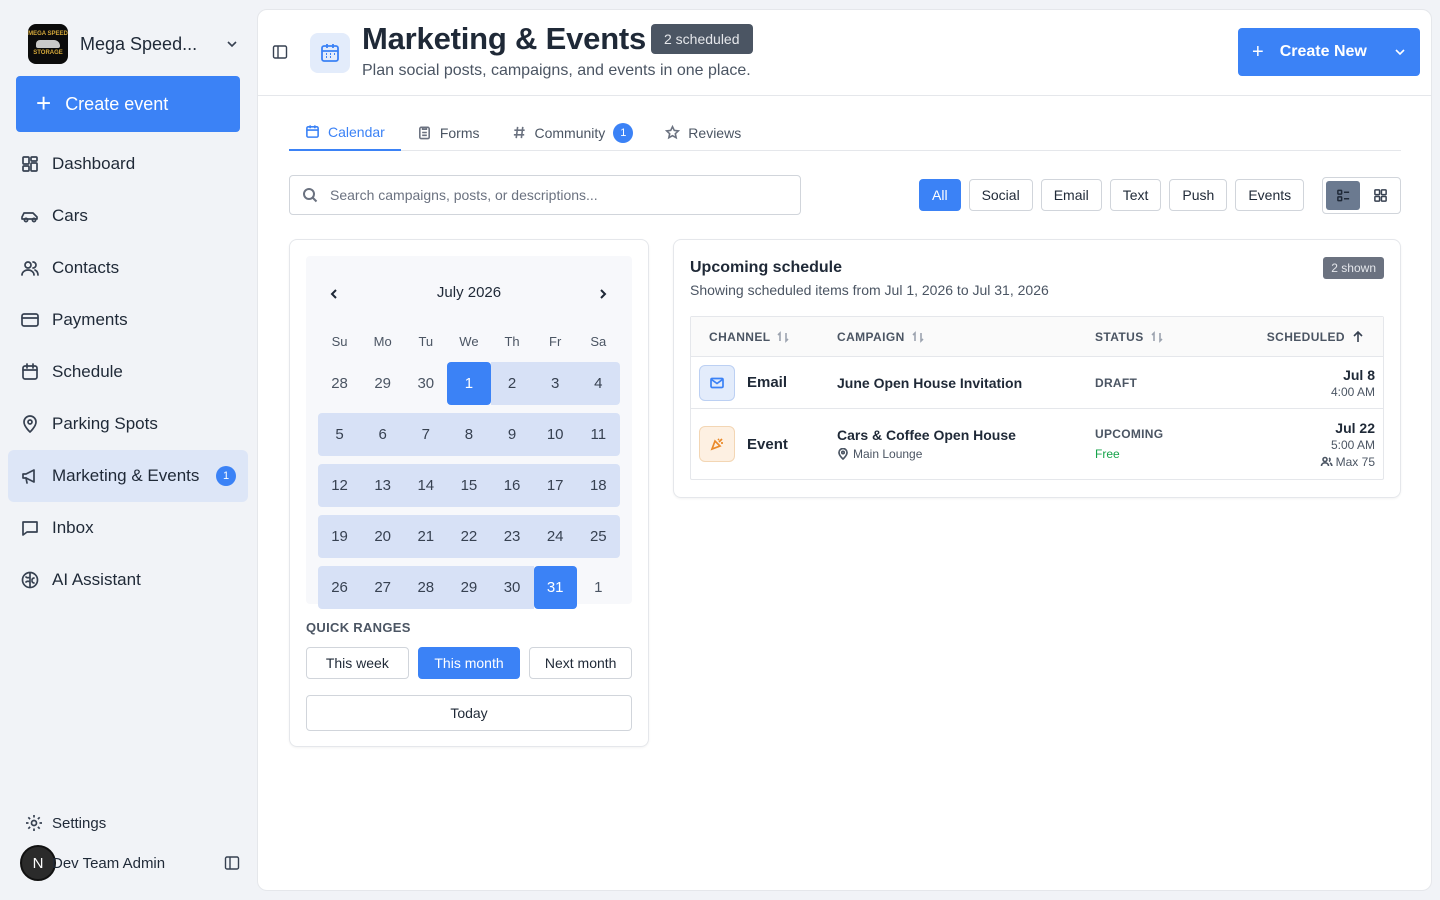  What do you see at coordinates (130, 863) in the screenshot?
I see `user-profile: N Dev Team Admin` at bounding box center [130, 863].